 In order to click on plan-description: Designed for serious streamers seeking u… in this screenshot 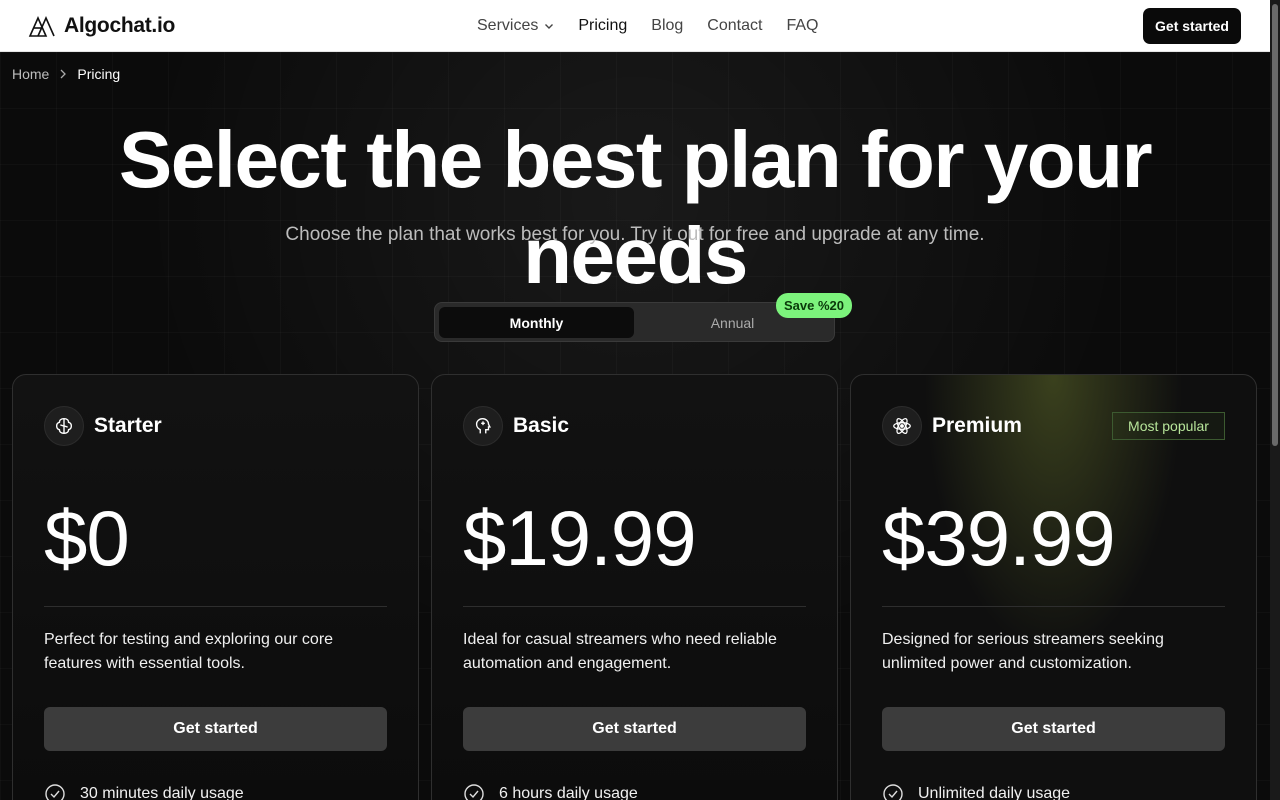, I will do `click(1023, 651)`.